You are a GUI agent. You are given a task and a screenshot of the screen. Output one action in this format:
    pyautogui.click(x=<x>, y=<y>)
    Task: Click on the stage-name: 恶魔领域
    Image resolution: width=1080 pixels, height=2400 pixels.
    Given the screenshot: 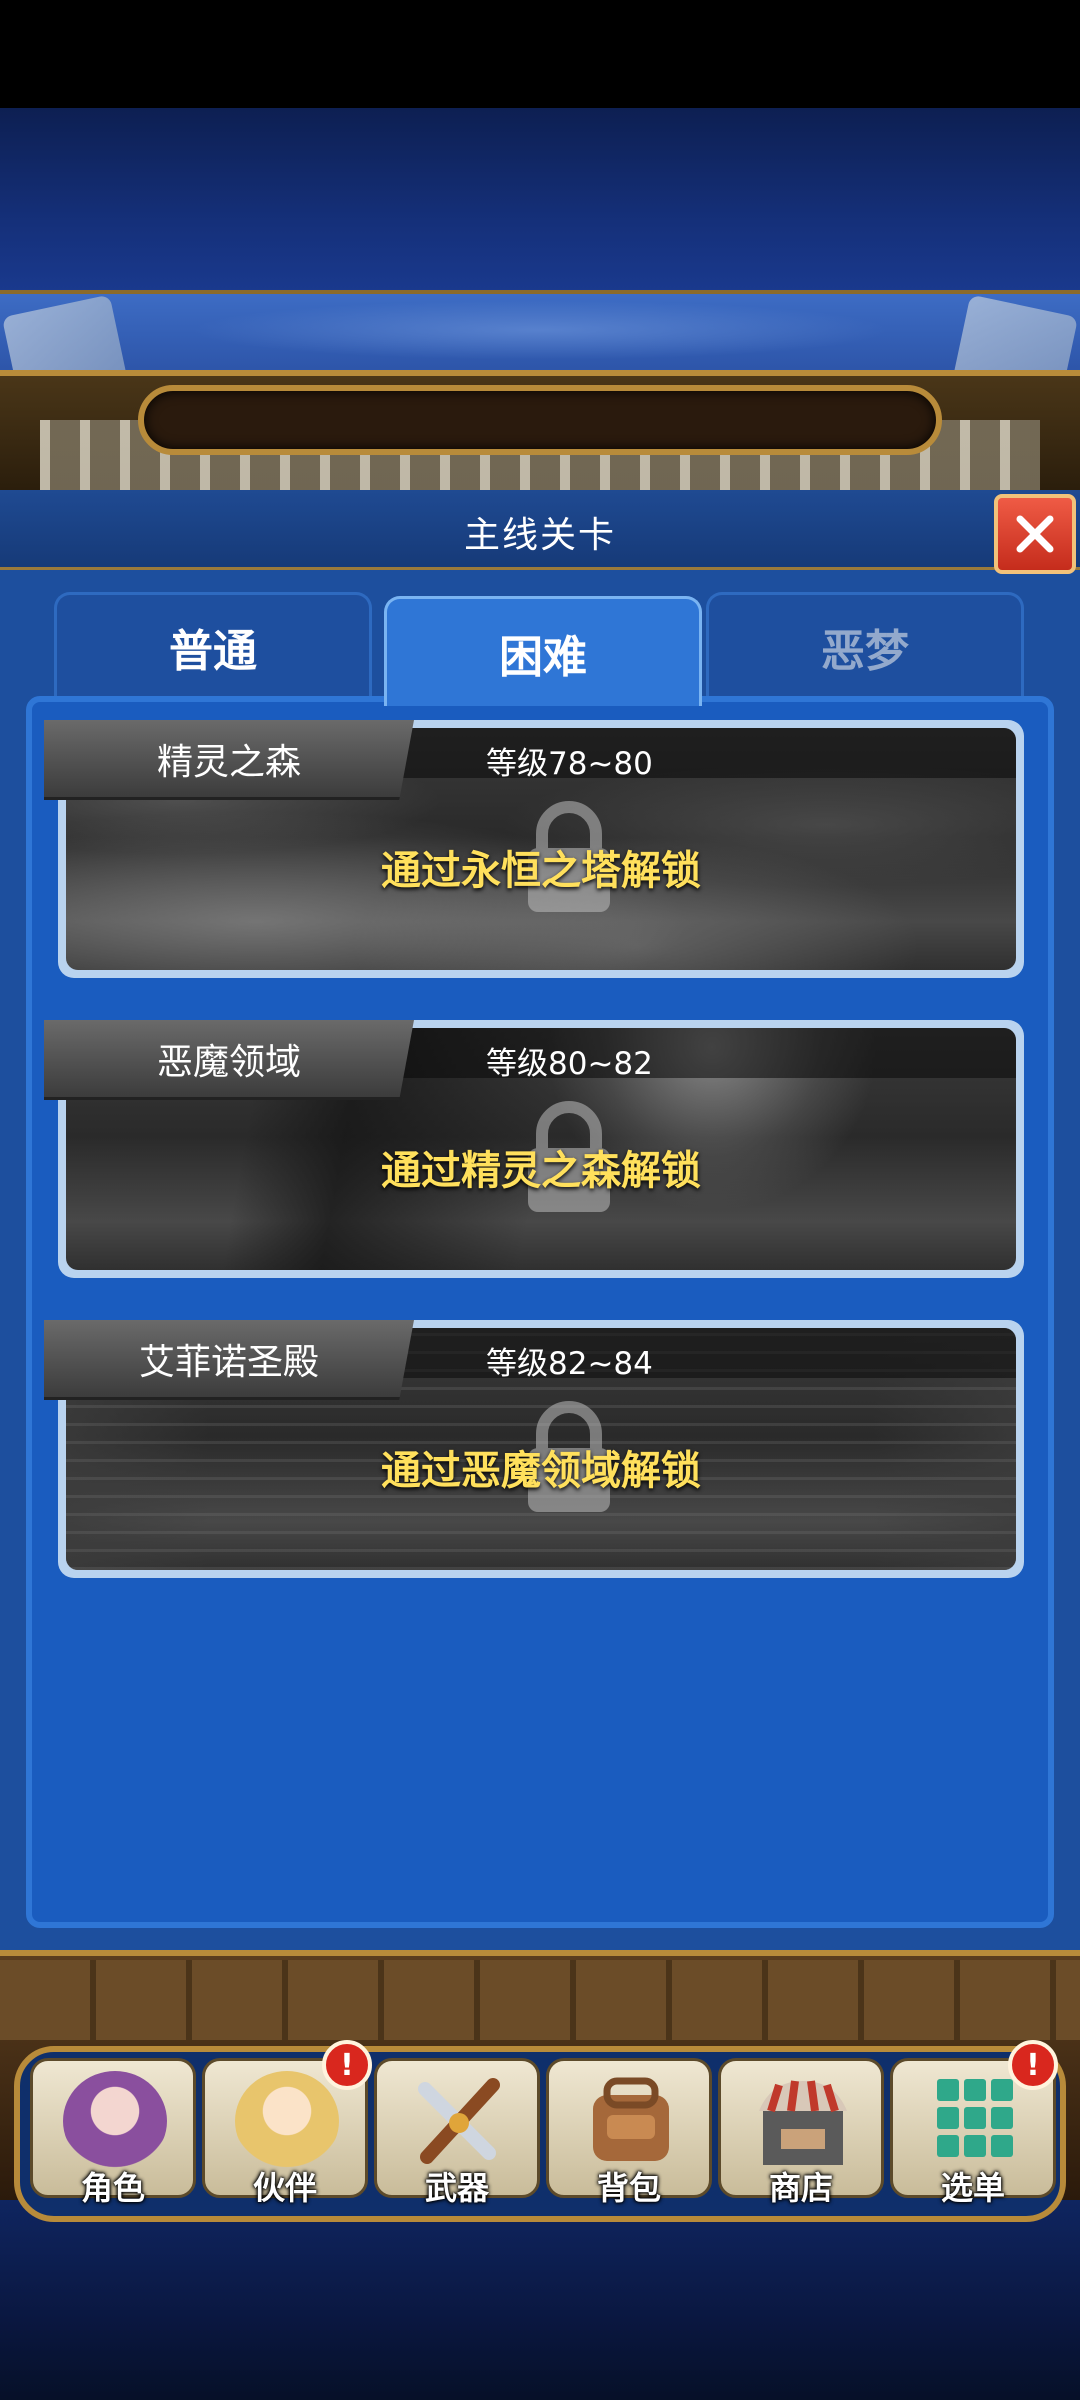 What is the action you would take?
    pyautogui.click(x=229, y=1060)
    